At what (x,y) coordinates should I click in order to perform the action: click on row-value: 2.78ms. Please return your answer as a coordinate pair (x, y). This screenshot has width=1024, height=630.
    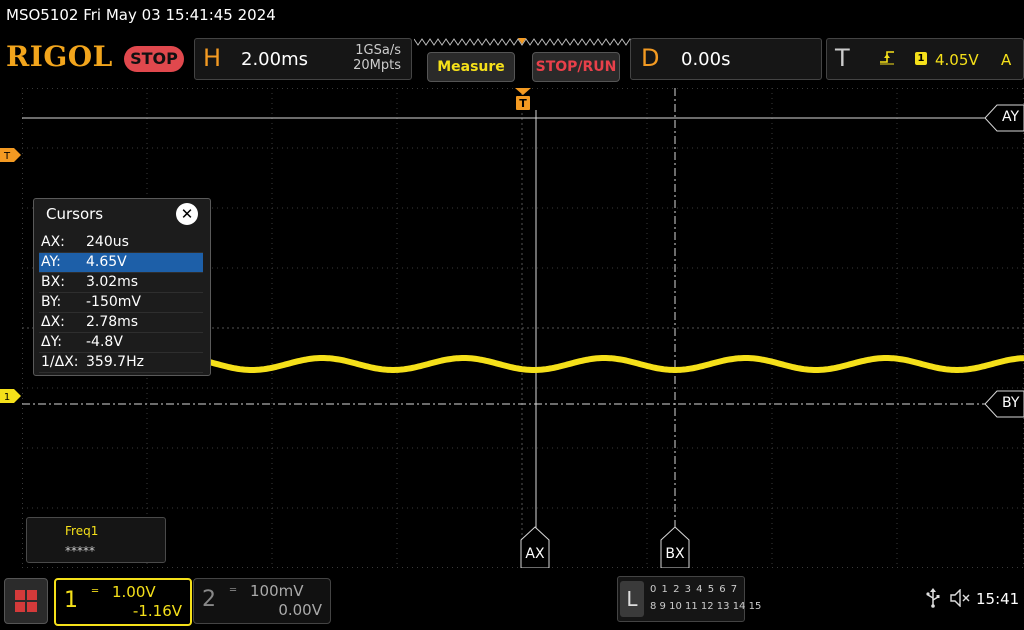
    Looking at the image, I should click on (112, 322).